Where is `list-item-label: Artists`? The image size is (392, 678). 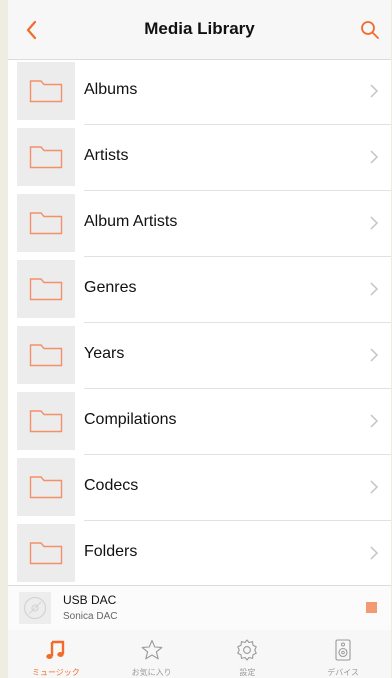 list-item-label: Artists is located at coordinates (106, 155).